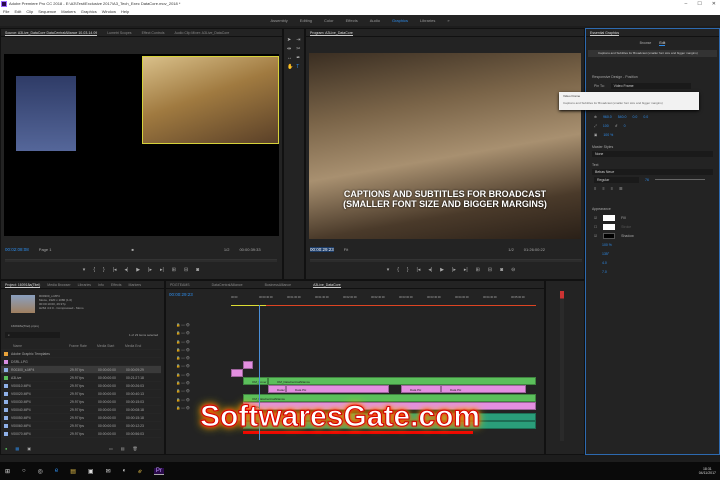  What do you see at coordinates (40, 471) in the screenshot?
I see `task-view-icon: ◎` at bounding box center [40, 471].